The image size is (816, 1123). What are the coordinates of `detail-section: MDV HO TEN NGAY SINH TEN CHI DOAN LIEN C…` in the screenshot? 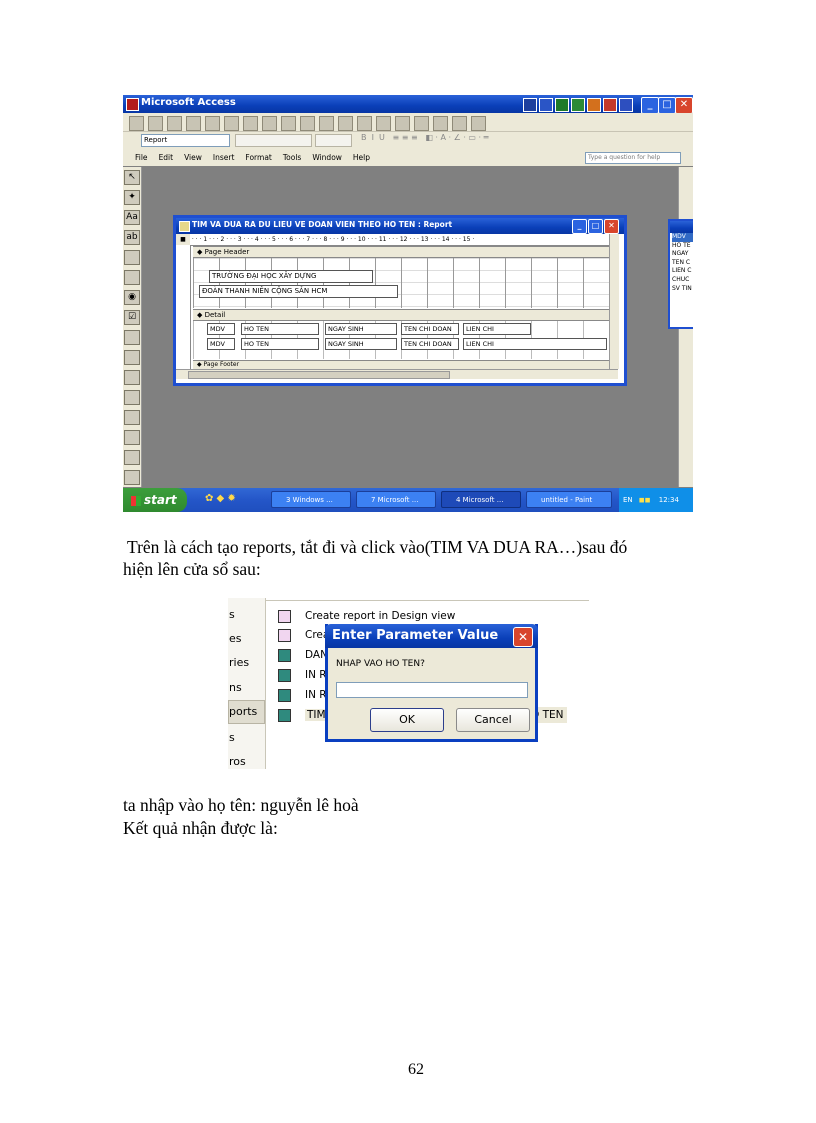 It's located at (403, 340).